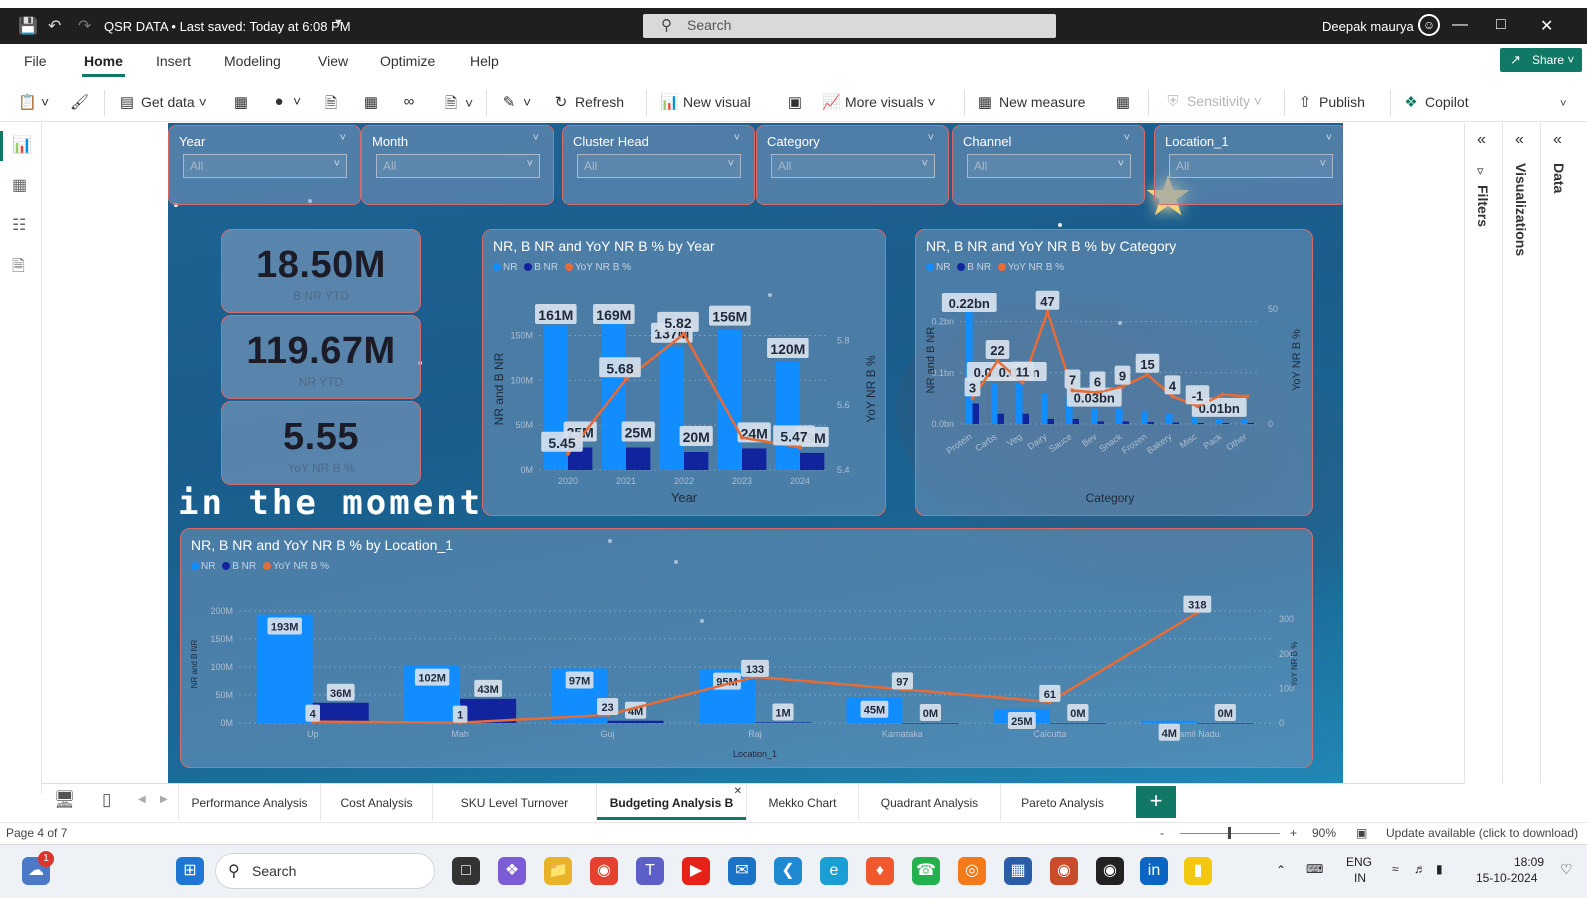  What do you see at coordinates (162, 102) in the screenshot?
I see `get-data-button: ▤ Get data ˅` at bounding box center [162, 102].